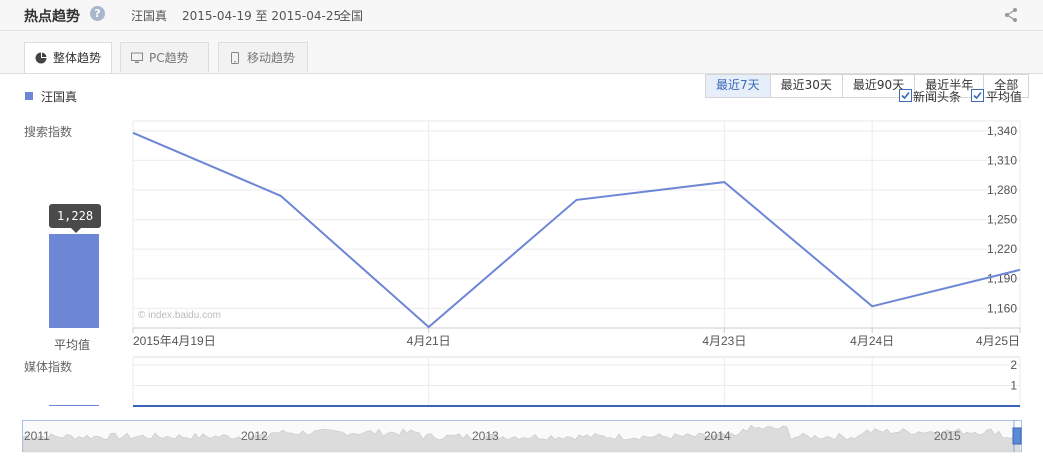 The height and width of the screenshot is (460, 1043). I want to click on y-tick-label: 1,250, so click(1002, 220).